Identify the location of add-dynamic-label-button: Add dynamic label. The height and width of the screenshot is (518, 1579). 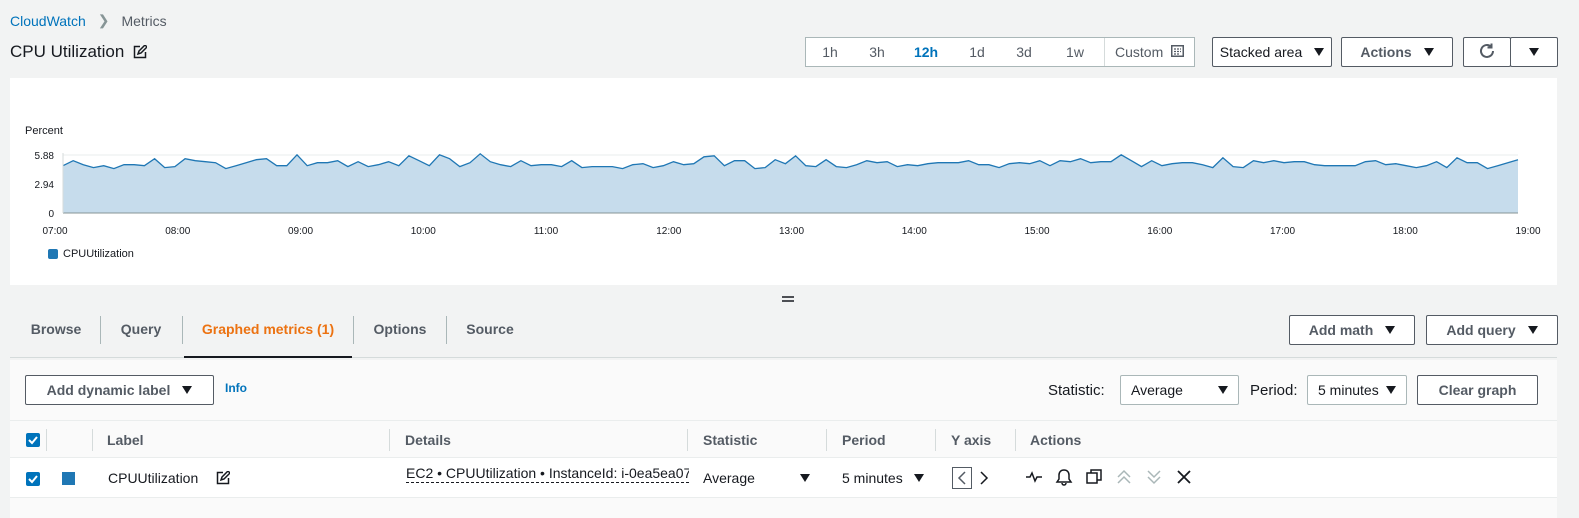
(119, 390).